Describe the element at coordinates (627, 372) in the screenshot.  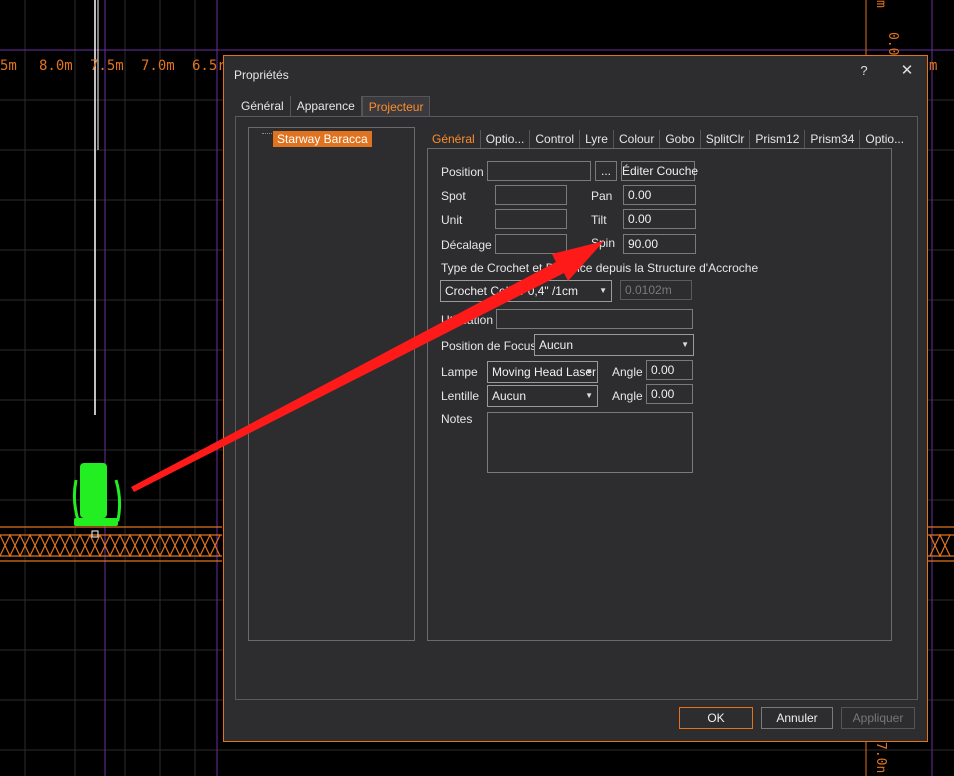
I see `lamp-angle-label: Angle` at that location.